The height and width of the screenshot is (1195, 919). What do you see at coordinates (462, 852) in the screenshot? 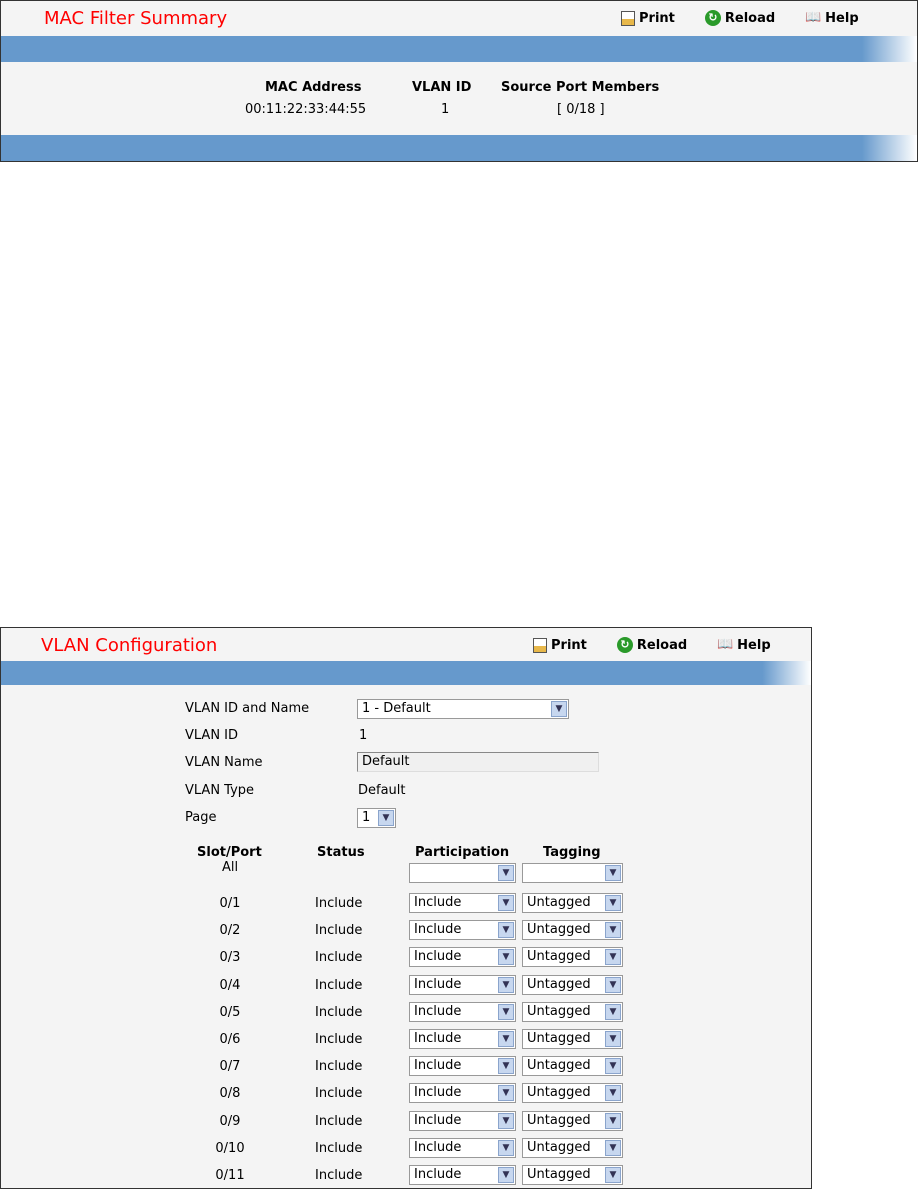
I see `col-participation: Participation` at bounding box center [462, 852].